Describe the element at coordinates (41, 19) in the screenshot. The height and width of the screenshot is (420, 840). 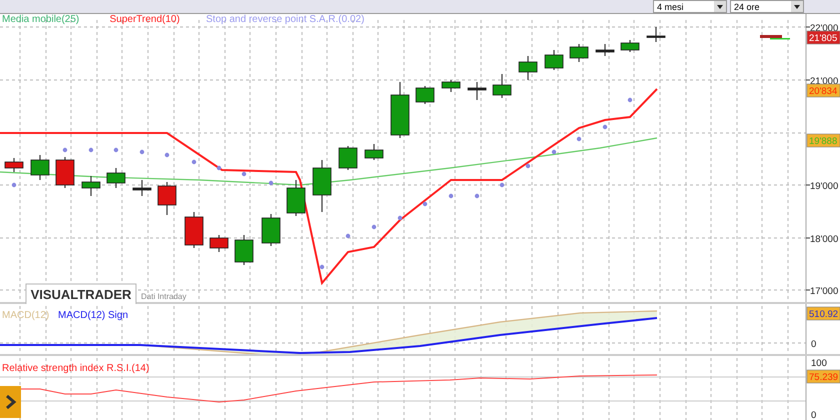
I see `legend-label: Media mobile(25)` at that location.